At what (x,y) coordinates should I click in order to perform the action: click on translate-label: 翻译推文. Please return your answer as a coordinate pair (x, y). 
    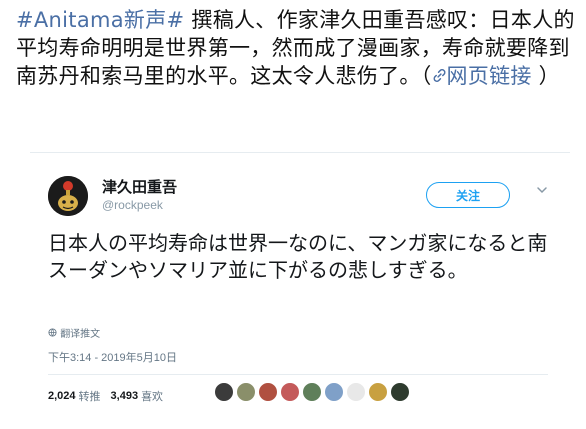
    Looking at the image, I should click on (80, 334).